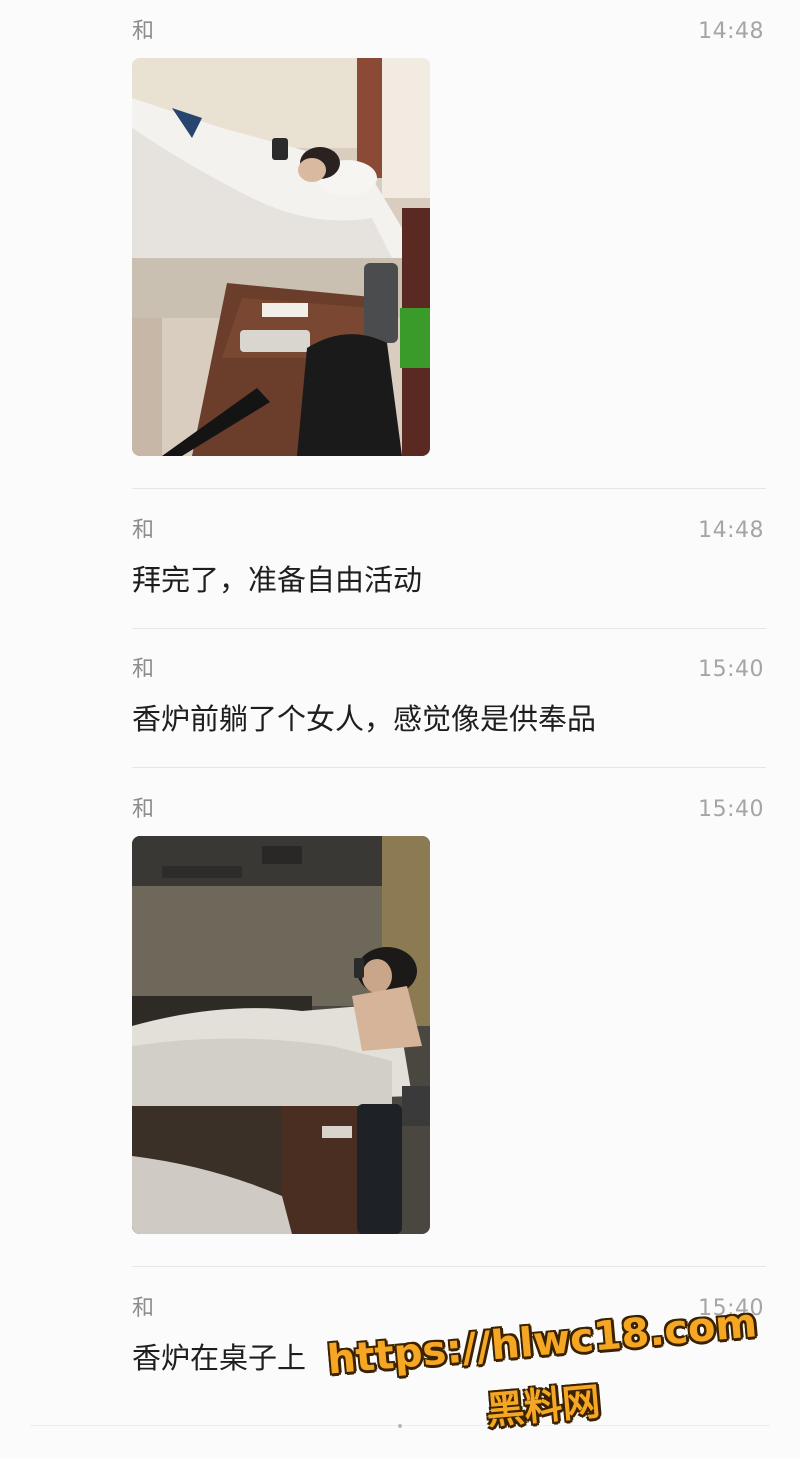 This screenshot has height=1459, width=800. I want to click on chat-message-text: 和 15:40 香炉前躺了个女人，感觉像是供奉品, so click(449, 696).